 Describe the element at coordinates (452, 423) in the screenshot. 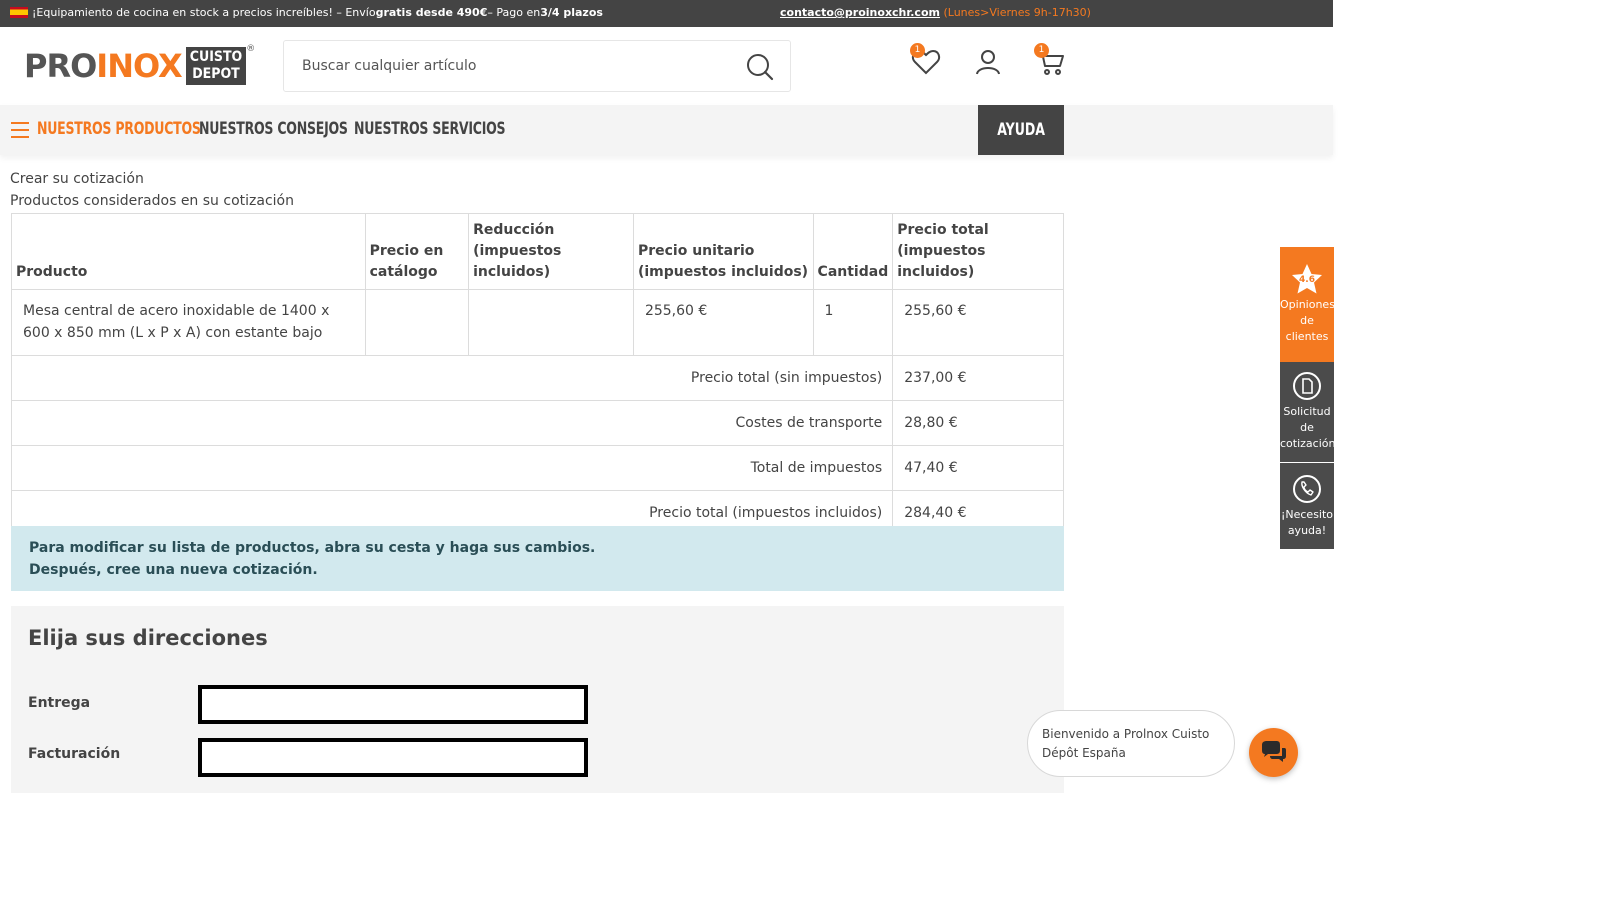

I see `summary-label: Costes de transporte` at that location.